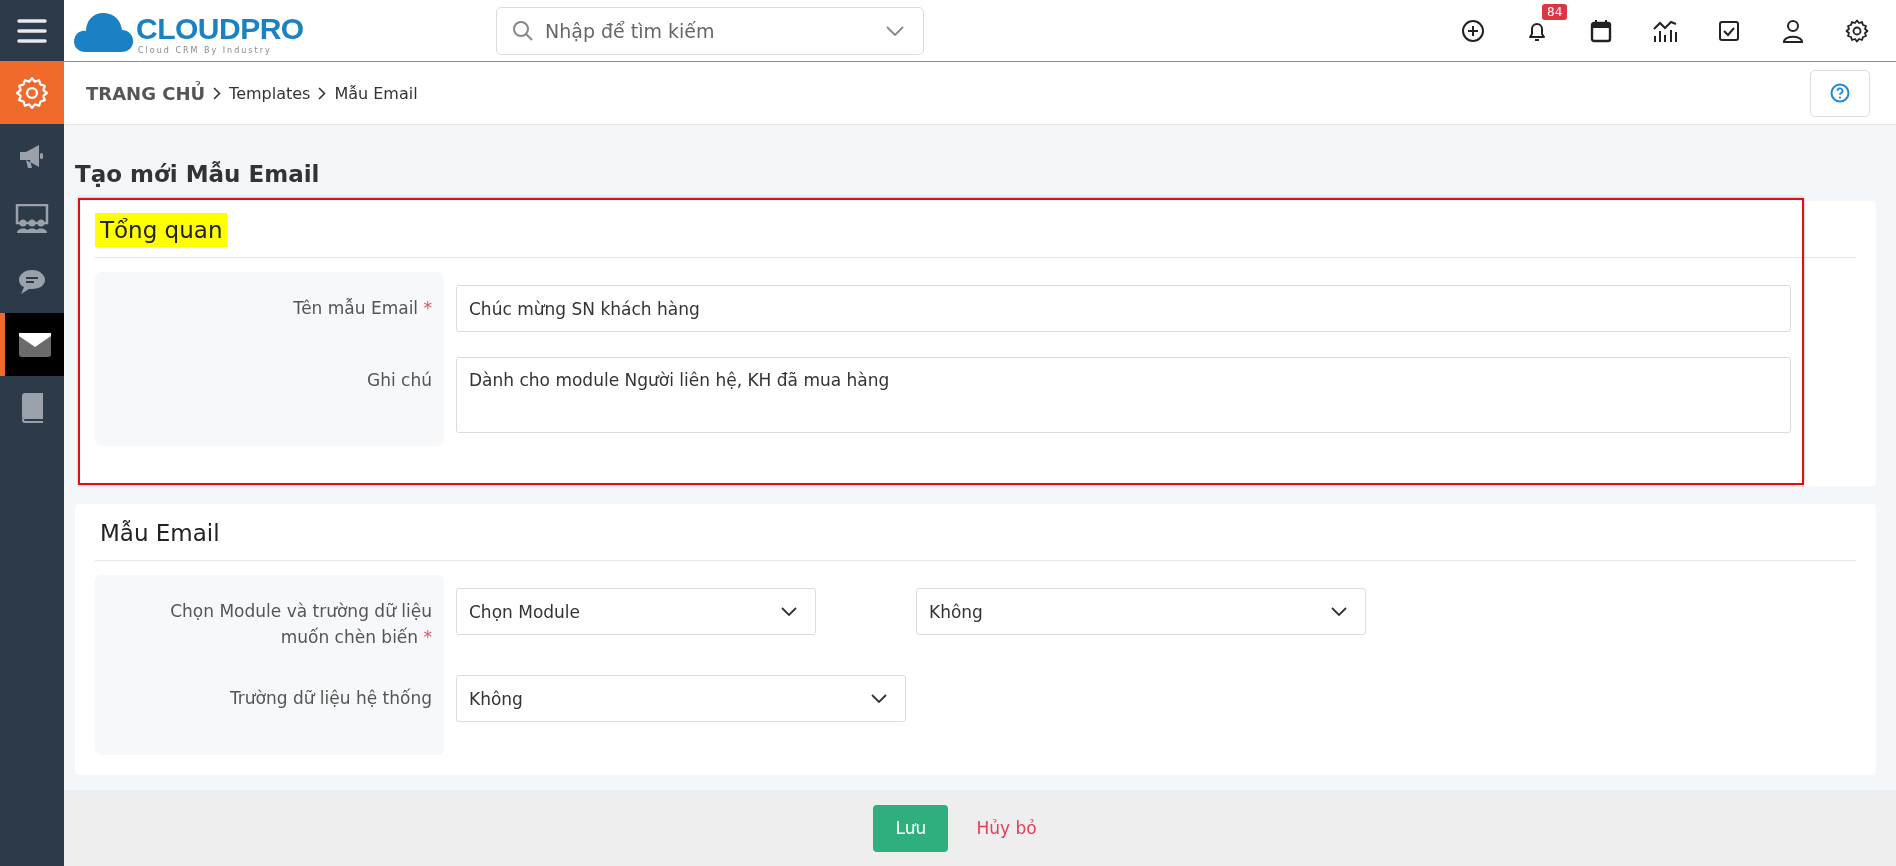 This screenshot has width=1896, height=866. I want to click on user-icon, so click(1793, 30).